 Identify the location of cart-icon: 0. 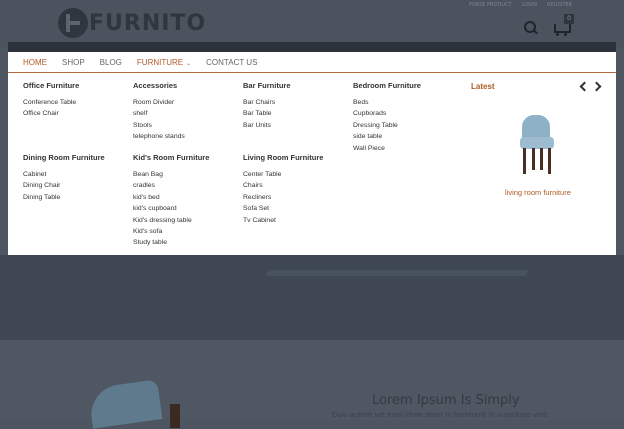
(563, 25).